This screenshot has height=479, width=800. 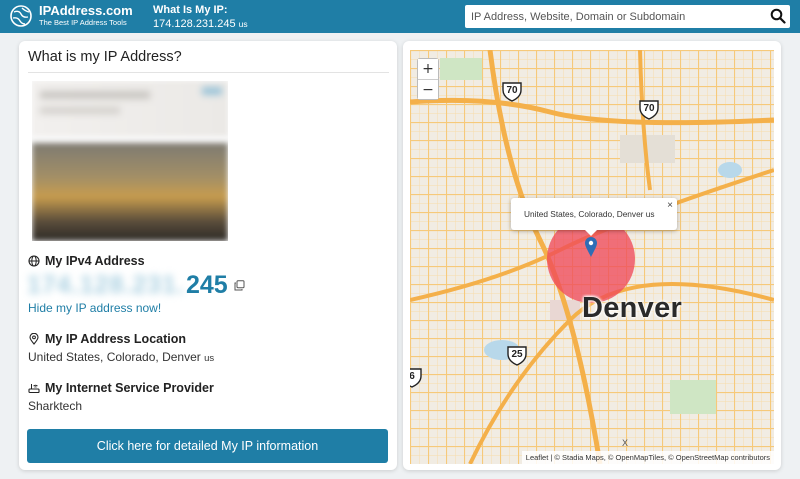 What do you see at coordinates (55, 406) in the screenshot?
I see `isp-value: Sharktech` at bounding box center [55, 406].